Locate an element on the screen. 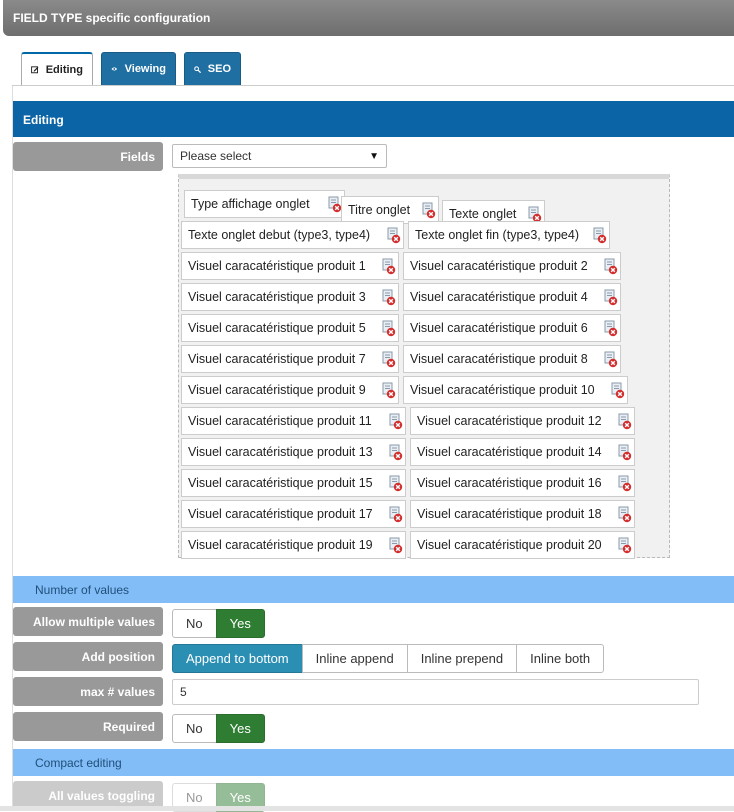 The height and width of the screenshot is (812, 734). selected-field-tag-label: Visuel caracatéristique produit 6 is located at coordinates (499, 328).